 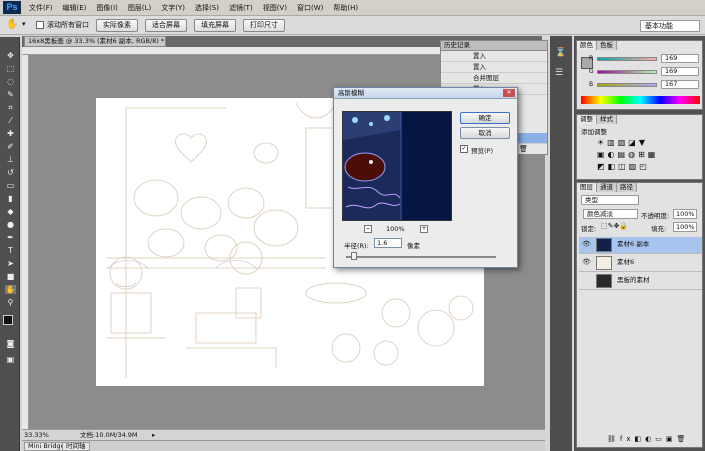 What do you see at coordinates (153, 435) in the screenshot?
I see `status-menu-arrow-icon: ▸` at bounding box center [153, 435].